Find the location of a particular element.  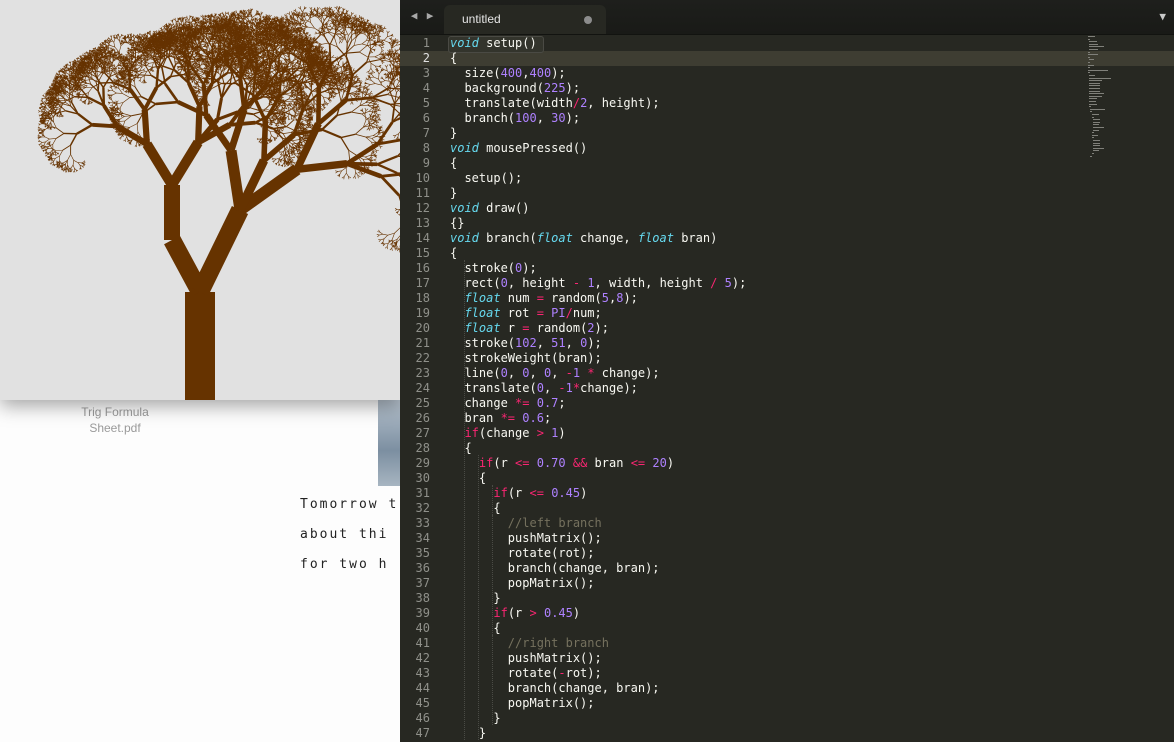

note-line-1: Tomorrow t is located at coordinates (350, 505).